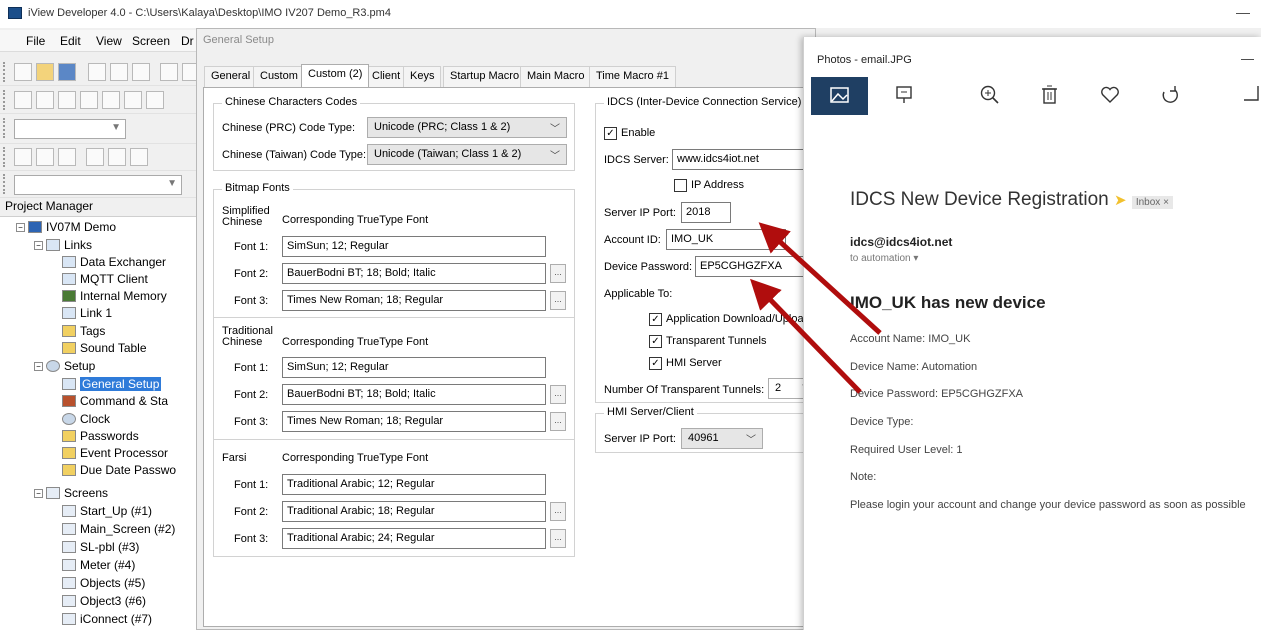 This screenshot has height=630, width=1261. What do you see at coordinates (231, 76) in the screenshot?
I see `tab-general: General` at bounding box center [231, 76].